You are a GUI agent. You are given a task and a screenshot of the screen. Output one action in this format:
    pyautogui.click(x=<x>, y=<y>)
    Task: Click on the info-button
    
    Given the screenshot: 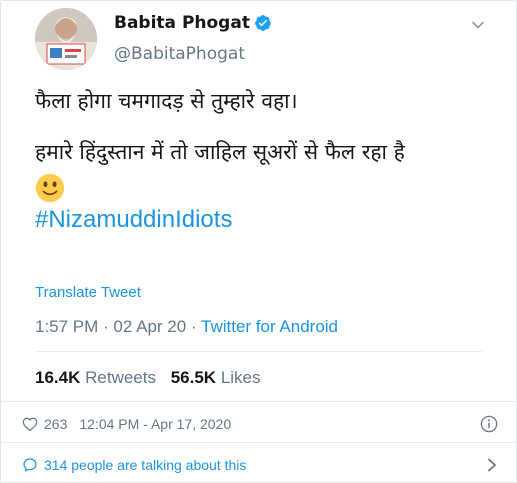 What is the action you would take?
    pyautogui.click(x=489, y=424)
    